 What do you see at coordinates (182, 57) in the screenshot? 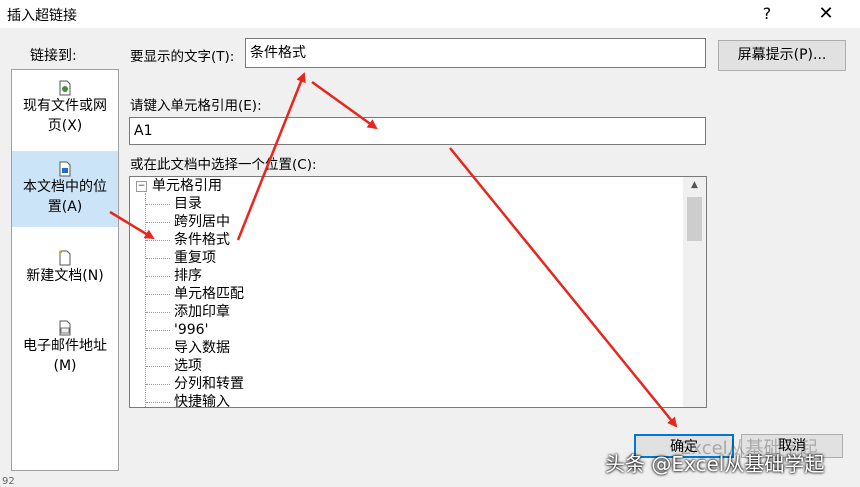
I see `display-text-label: 要显示的文字(T):` at bounding box center [182, 57].